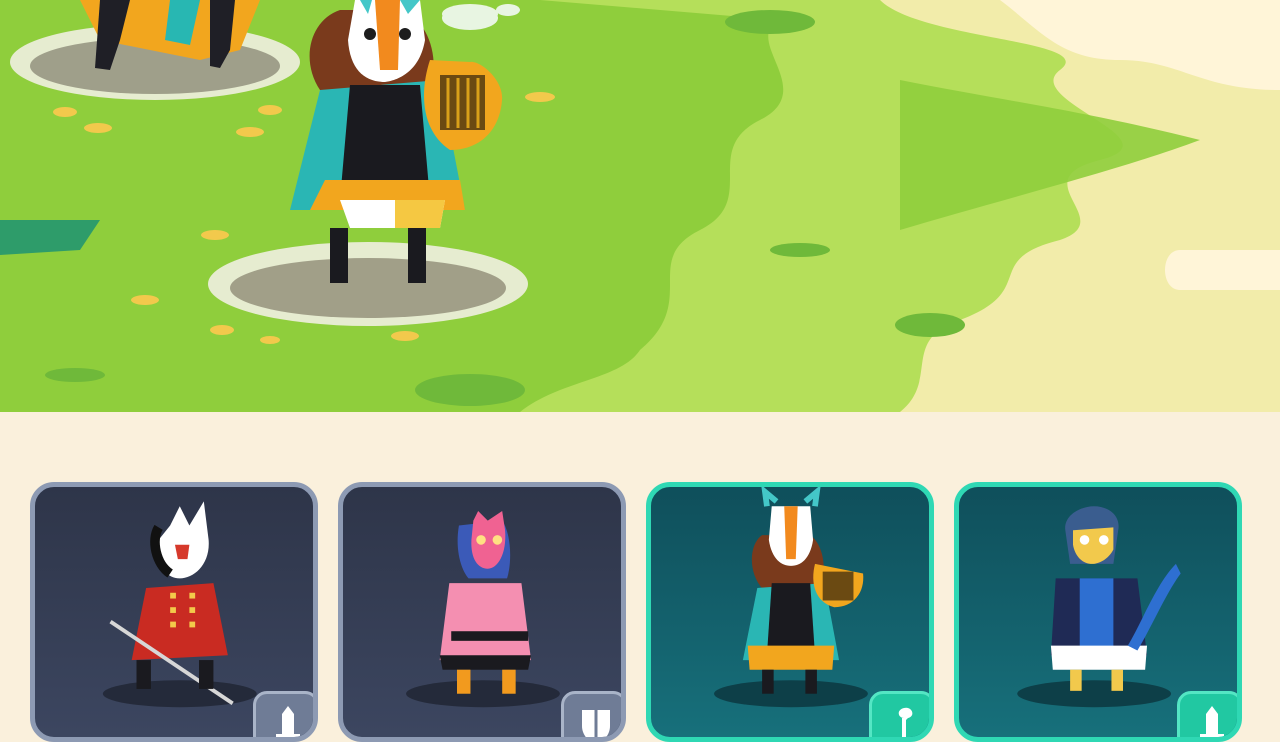  What do you see at coordinates (400, 145) in the screenshot?
I see `hero-bard-sprite` at bounding box center [400, 145].